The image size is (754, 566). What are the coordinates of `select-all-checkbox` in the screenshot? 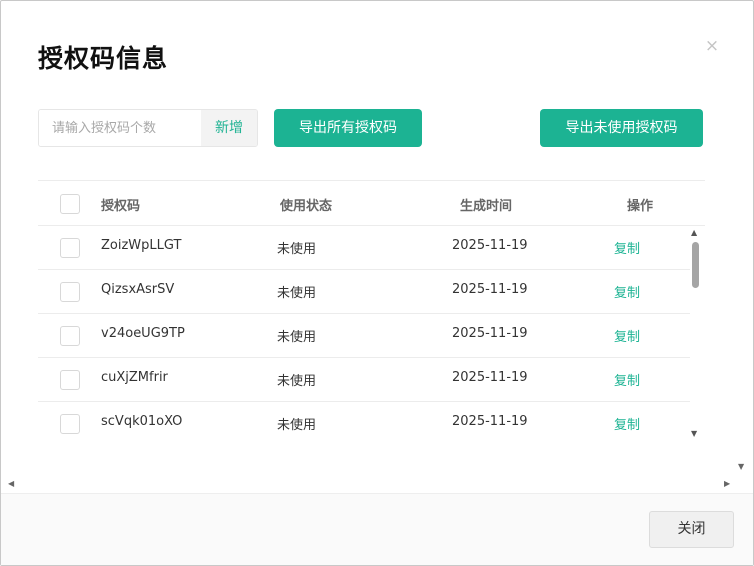 It's located at (70, 204).